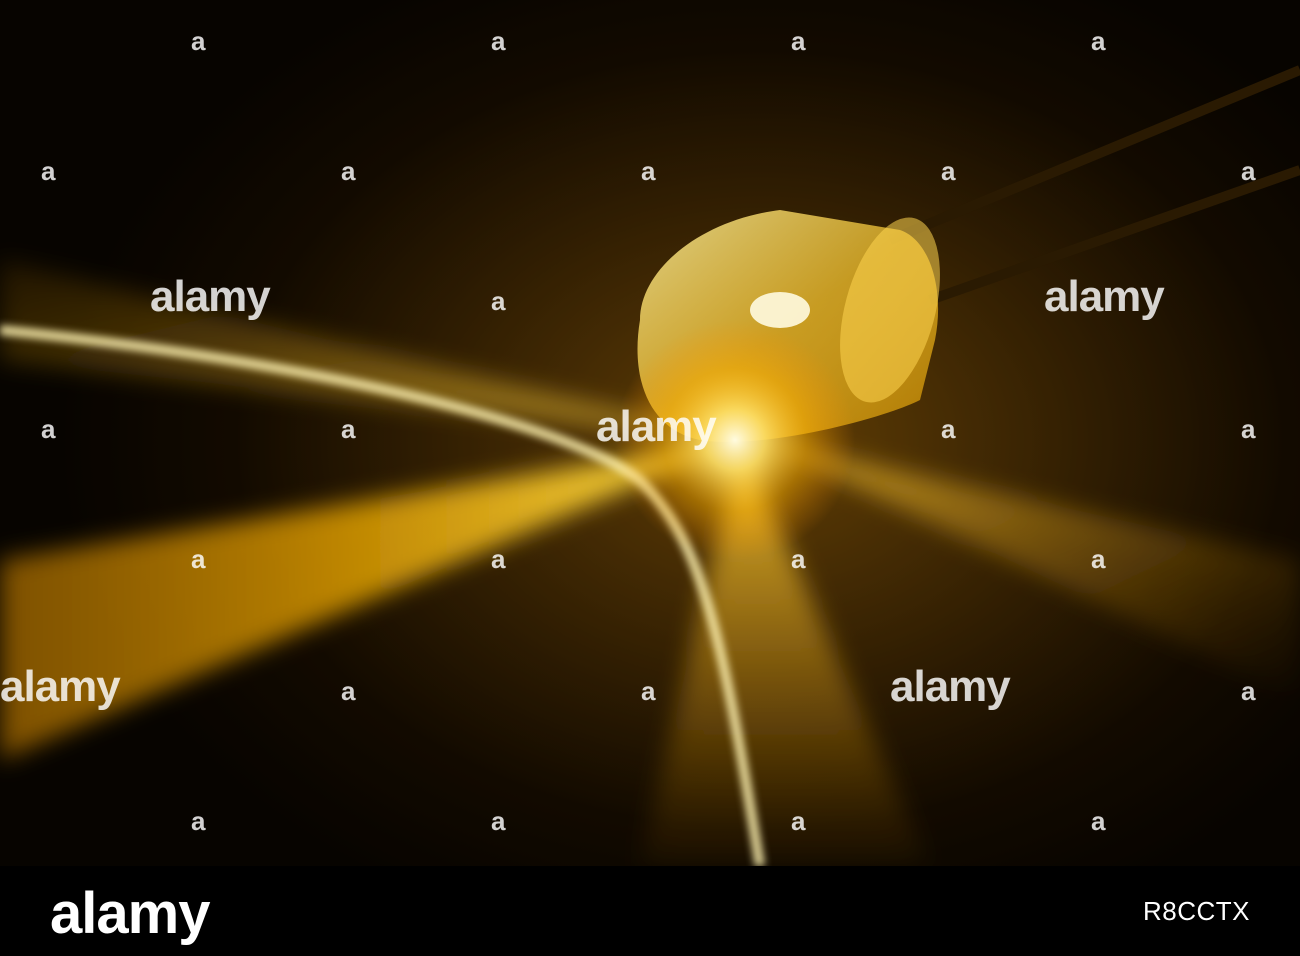 This screenshot has width=1300, height=956. What do you see at coordinates (1196, 911) in the screenshot?
I see `image-id: R8CCTX` at bounding box center [1196, 911].